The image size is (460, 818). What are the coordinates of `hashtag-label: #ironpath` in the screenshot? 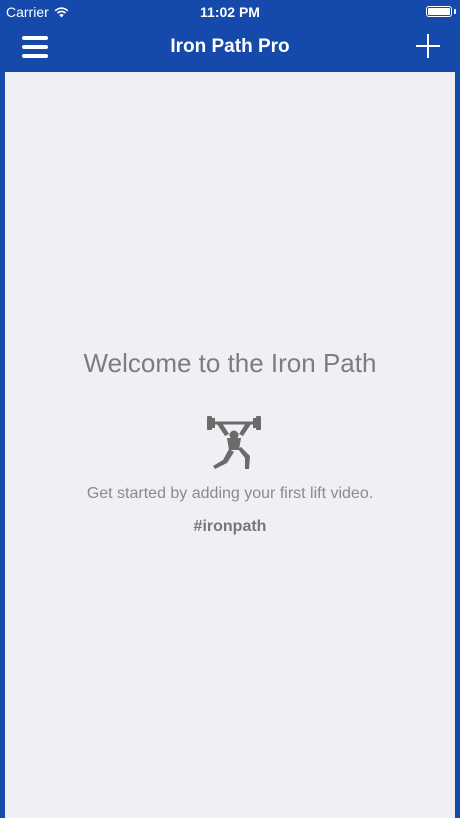 It's located at (230, 526).